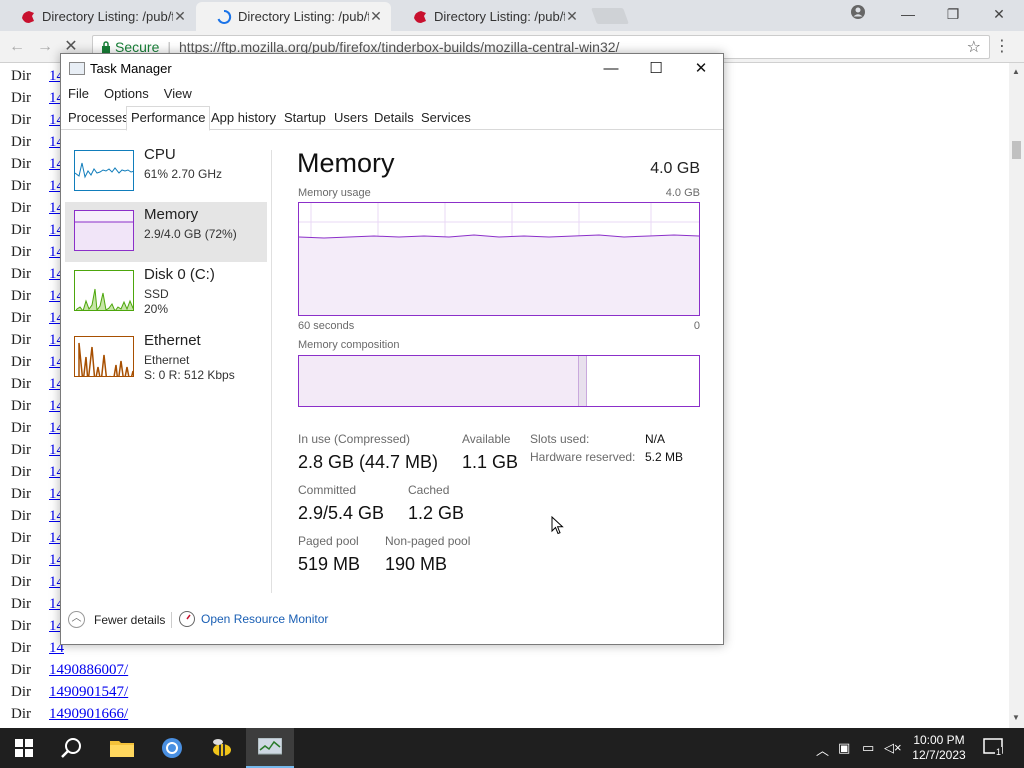 The image size is (1024, 768). Describe the element at coordinates (183, 174) in the screenshot. I see `resource-detail: 61% 2.70 GHz` at that location.